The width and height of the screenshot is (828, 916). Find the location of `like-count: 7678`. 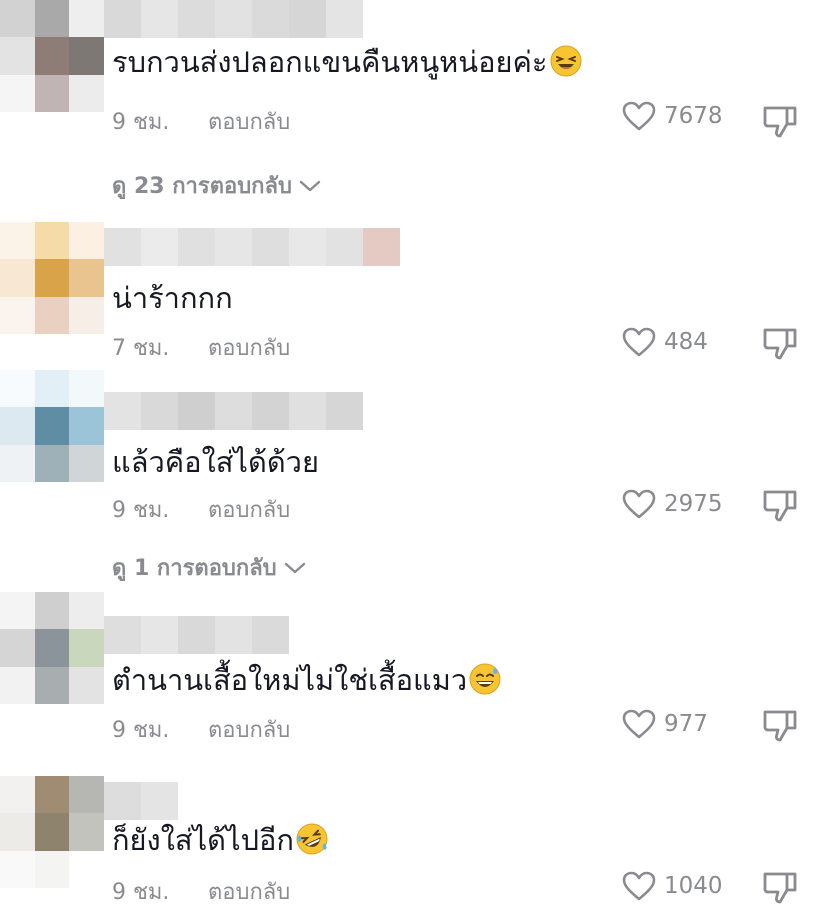

like-count: 7678 is located at coordinates (693, 116).